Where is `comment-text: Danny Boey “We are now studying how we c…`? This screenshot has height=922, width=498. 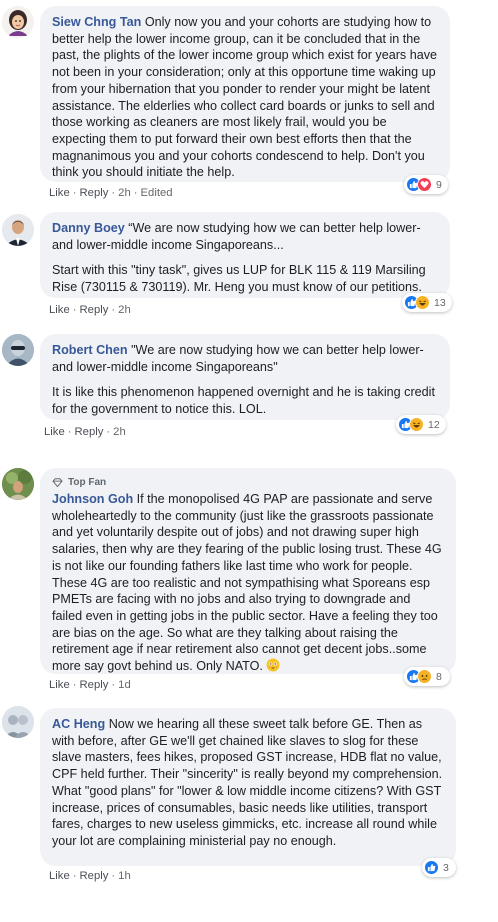
comment-text: Danny Boey “We are now studying how we c… is located at coordinates (245, 236).